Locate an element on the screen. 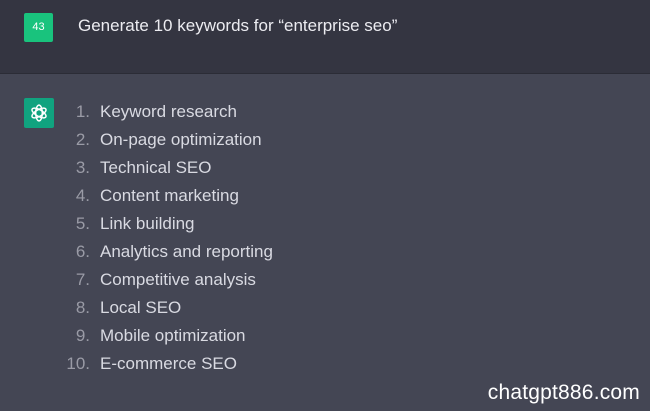  list-item-text: Link building is located at coordinates (147, 223).